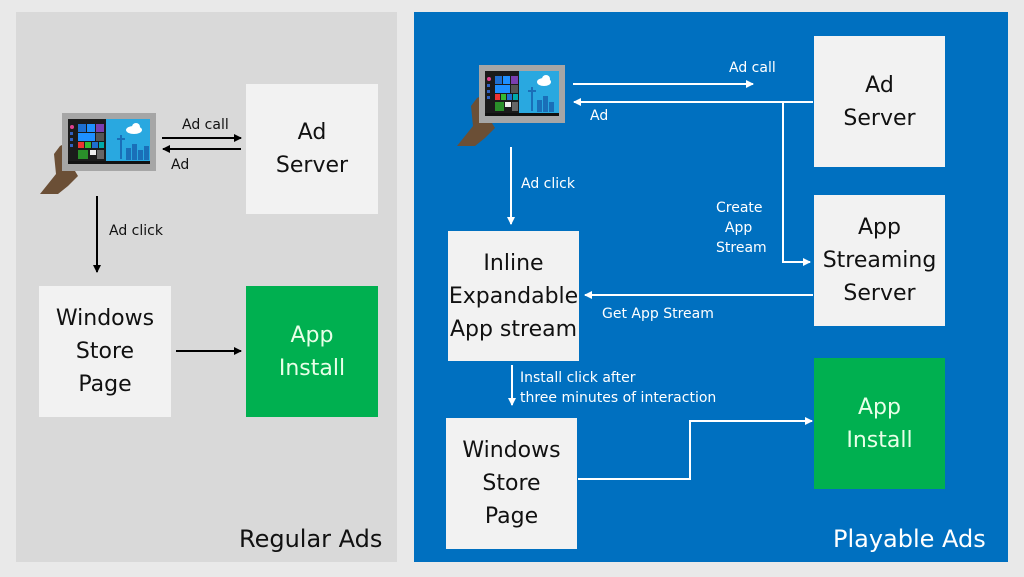 Image resolution: width=1024 pixels, height=577 pixels. What do you see at coordinates (909, 539) in the screenshot?
I see `panel-title-playable-ads: Playable Ads` at bounding box center [909, 539].